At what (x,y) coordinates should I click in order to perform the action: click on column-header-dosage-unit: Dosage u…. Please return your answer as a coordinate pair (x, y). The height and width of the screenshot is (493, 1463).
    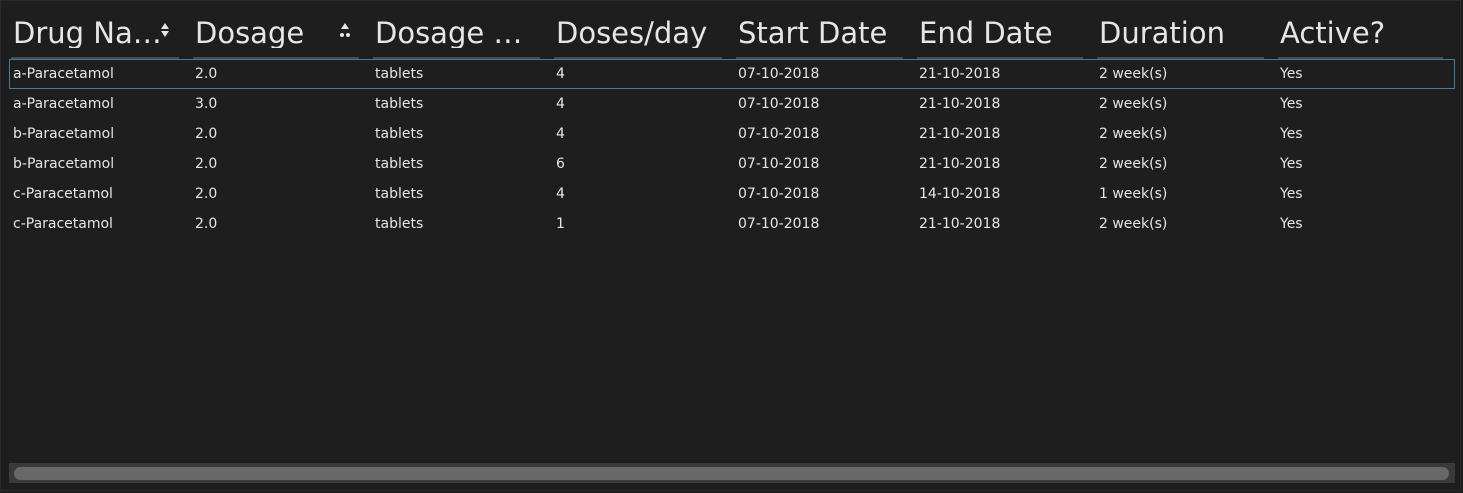
    Looking at the image, I should click on (461, 30).